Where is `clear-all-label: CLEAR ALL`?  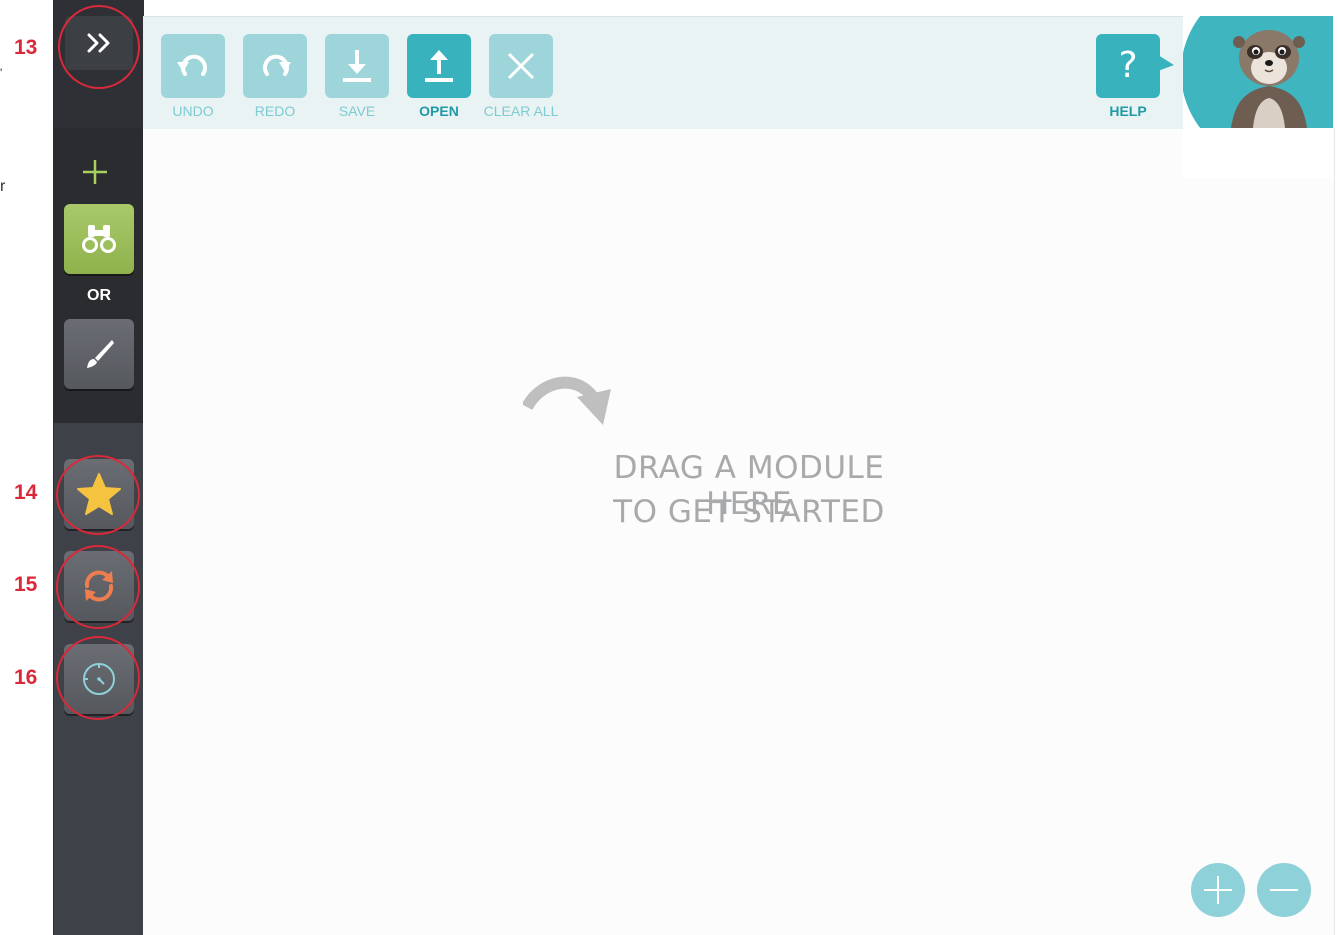 clear-all-label: CLEAR ALL is located at coordinates (521, 111).